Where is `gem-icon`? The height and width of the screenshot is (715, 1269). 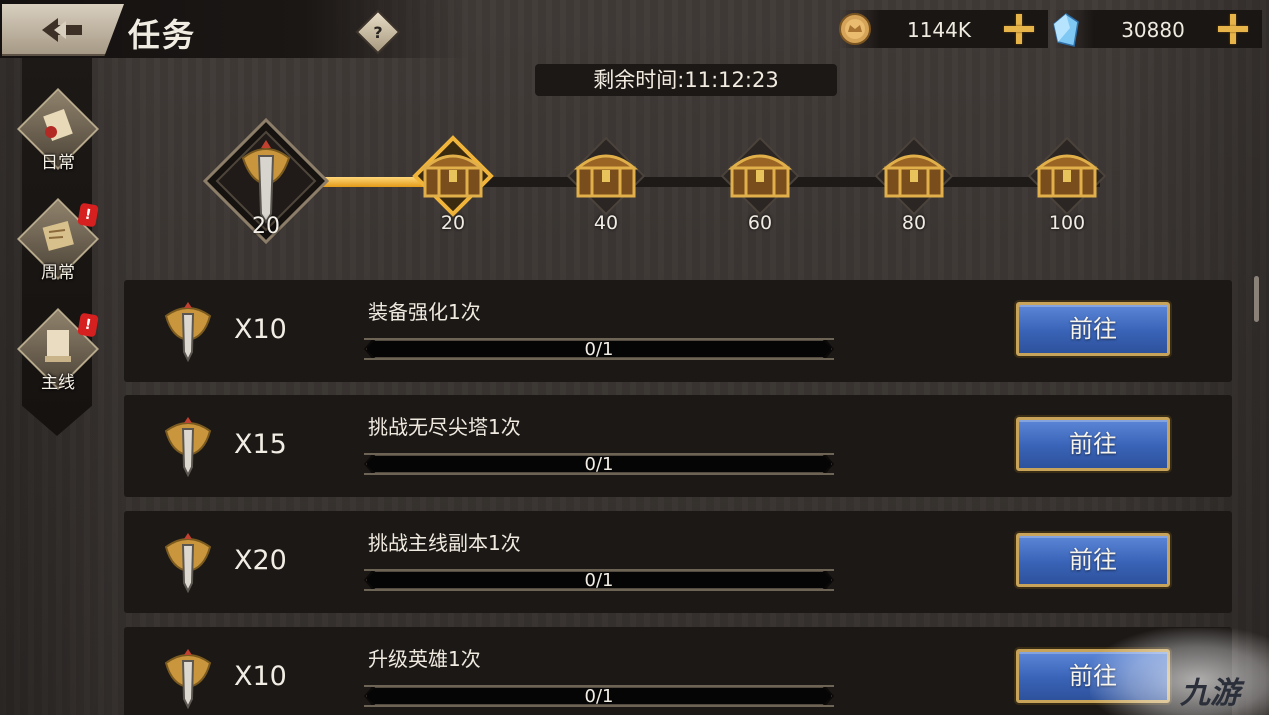 gem-icon is located at coordinates (1066, 30).